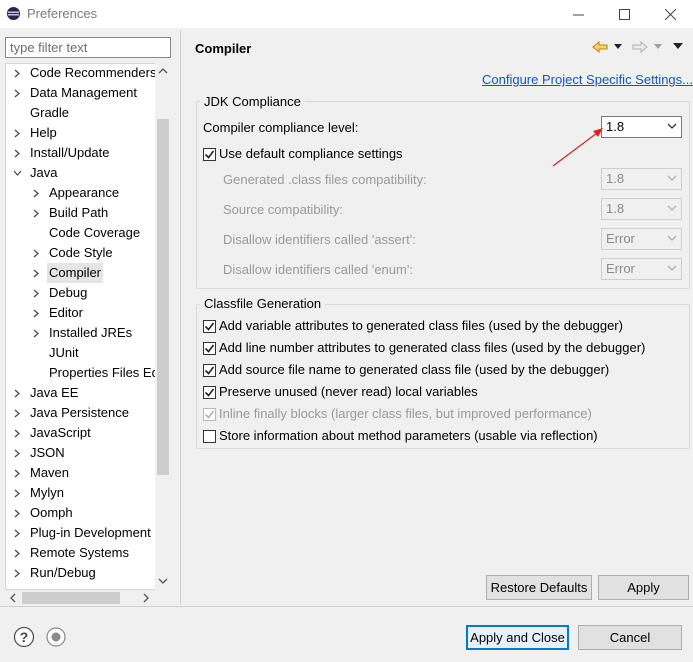 Image resolution: width=693 pixels, height=662 pixels. I want to click on source-compatibility-select: 1.8, so click(641, 209).